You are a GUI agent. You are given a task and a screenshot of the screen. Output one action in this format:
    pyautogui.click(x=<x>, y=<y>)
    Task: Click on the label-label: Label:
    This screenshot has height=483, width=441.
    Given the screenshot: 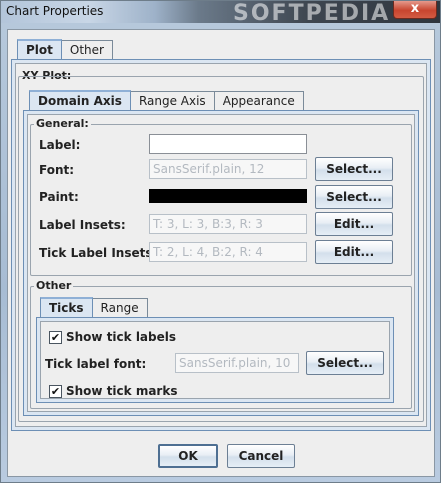 What is the action you would take?
    pyautogui.click(x=60, y=145)
    